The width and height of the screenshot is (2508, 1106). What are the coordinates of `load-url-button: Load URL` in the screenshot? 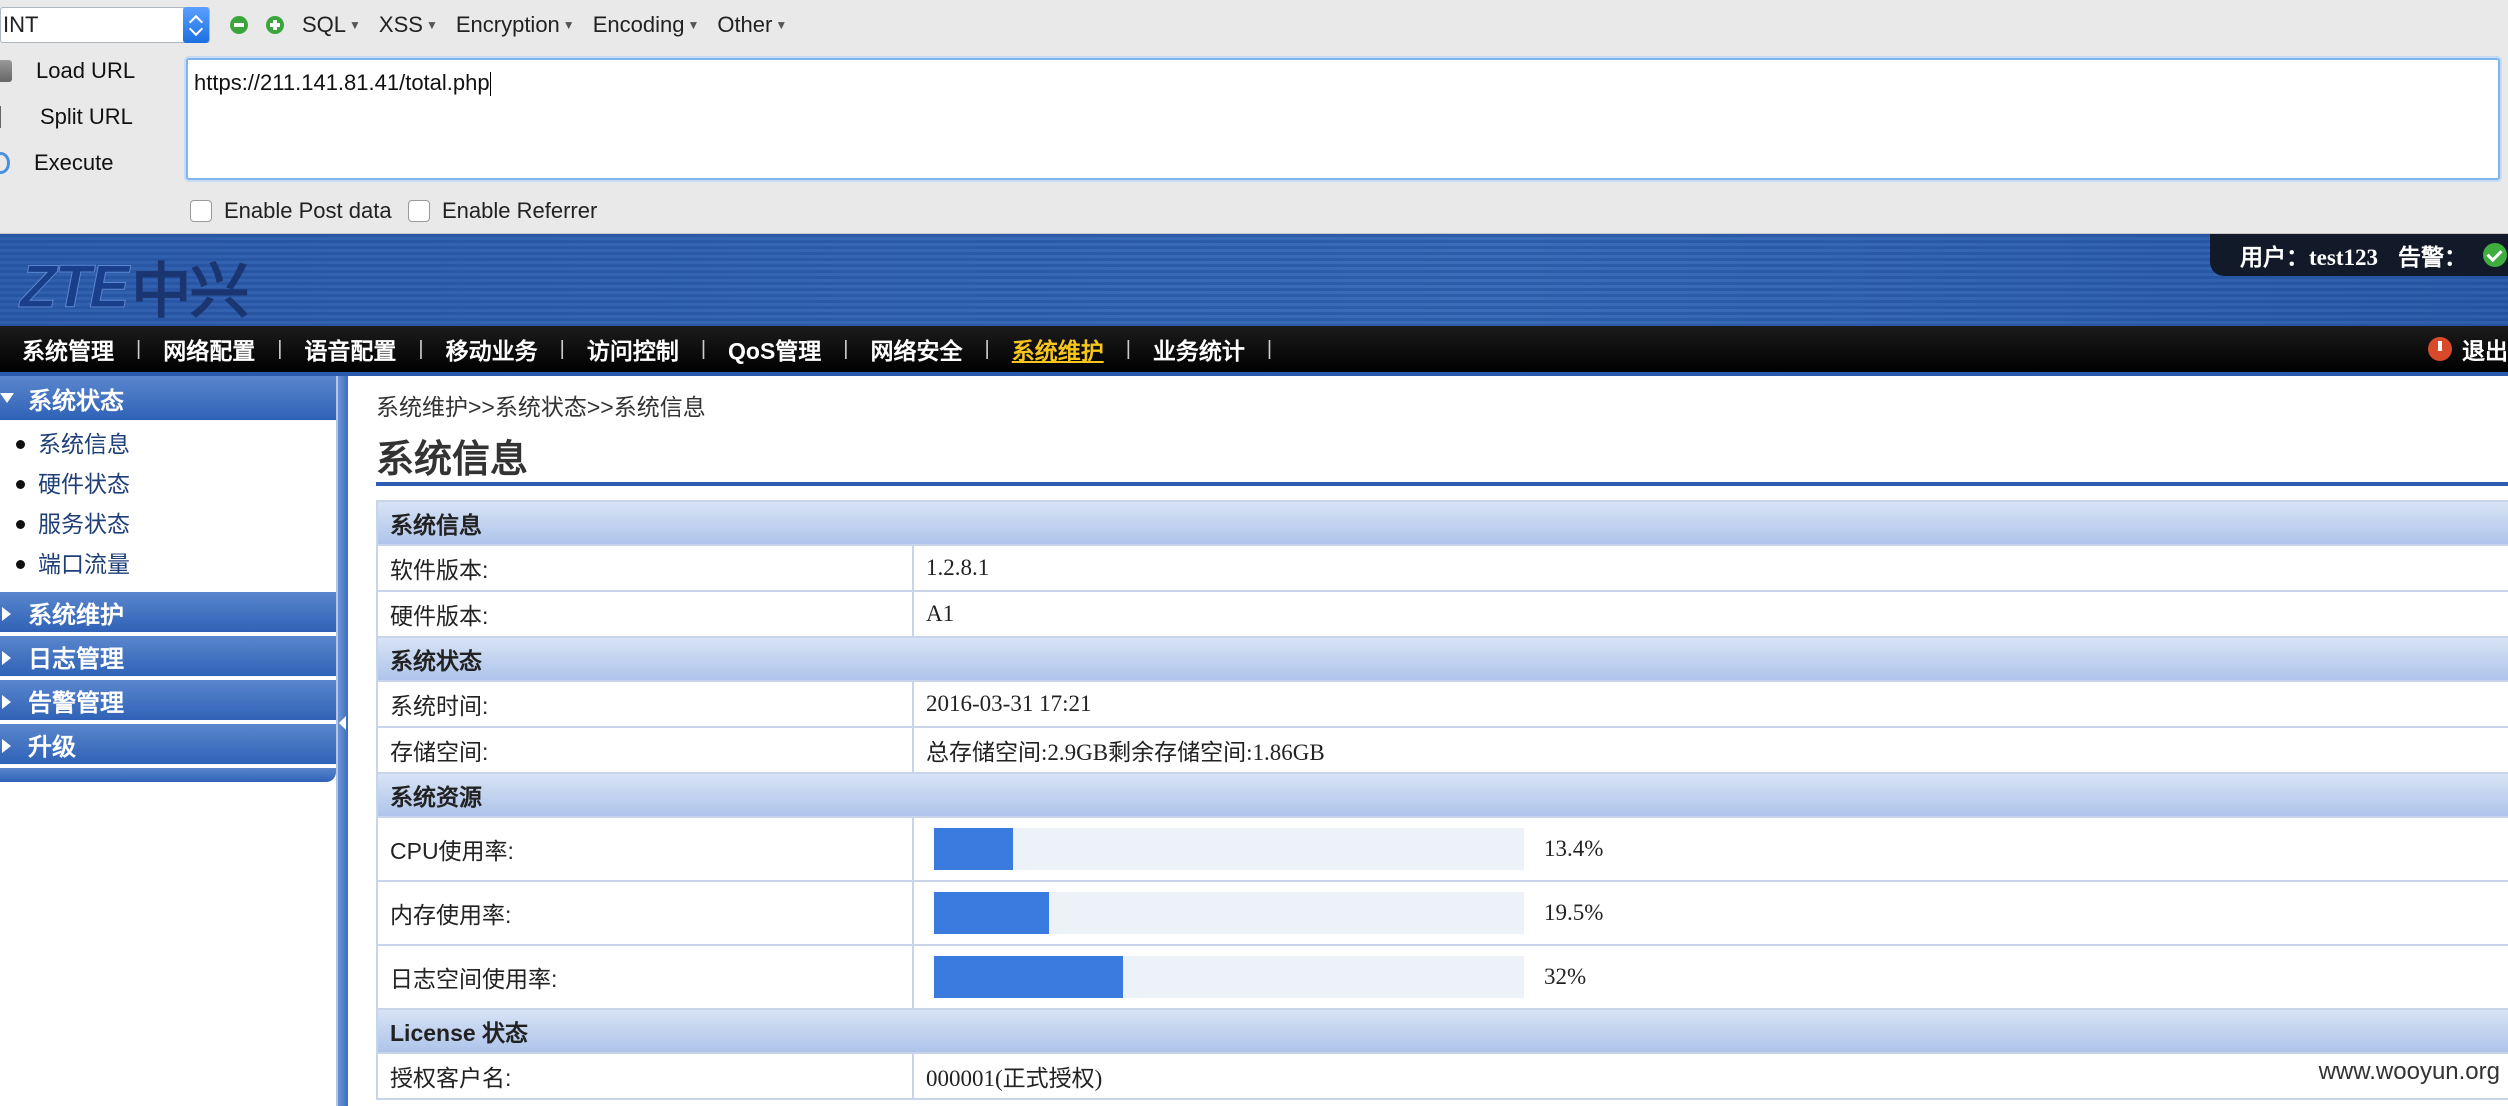 It's located at (67, 71).